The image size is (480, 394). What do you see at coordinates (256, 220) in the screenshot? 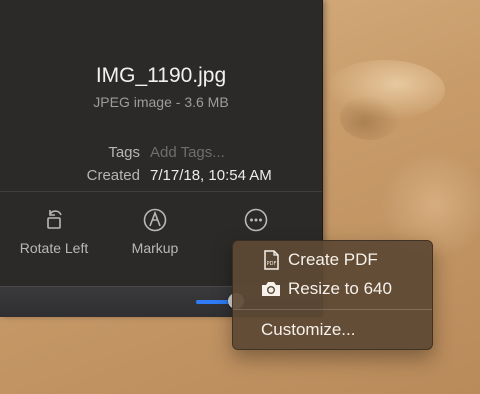
I see `more-icon` at bounding box center [256, 220].